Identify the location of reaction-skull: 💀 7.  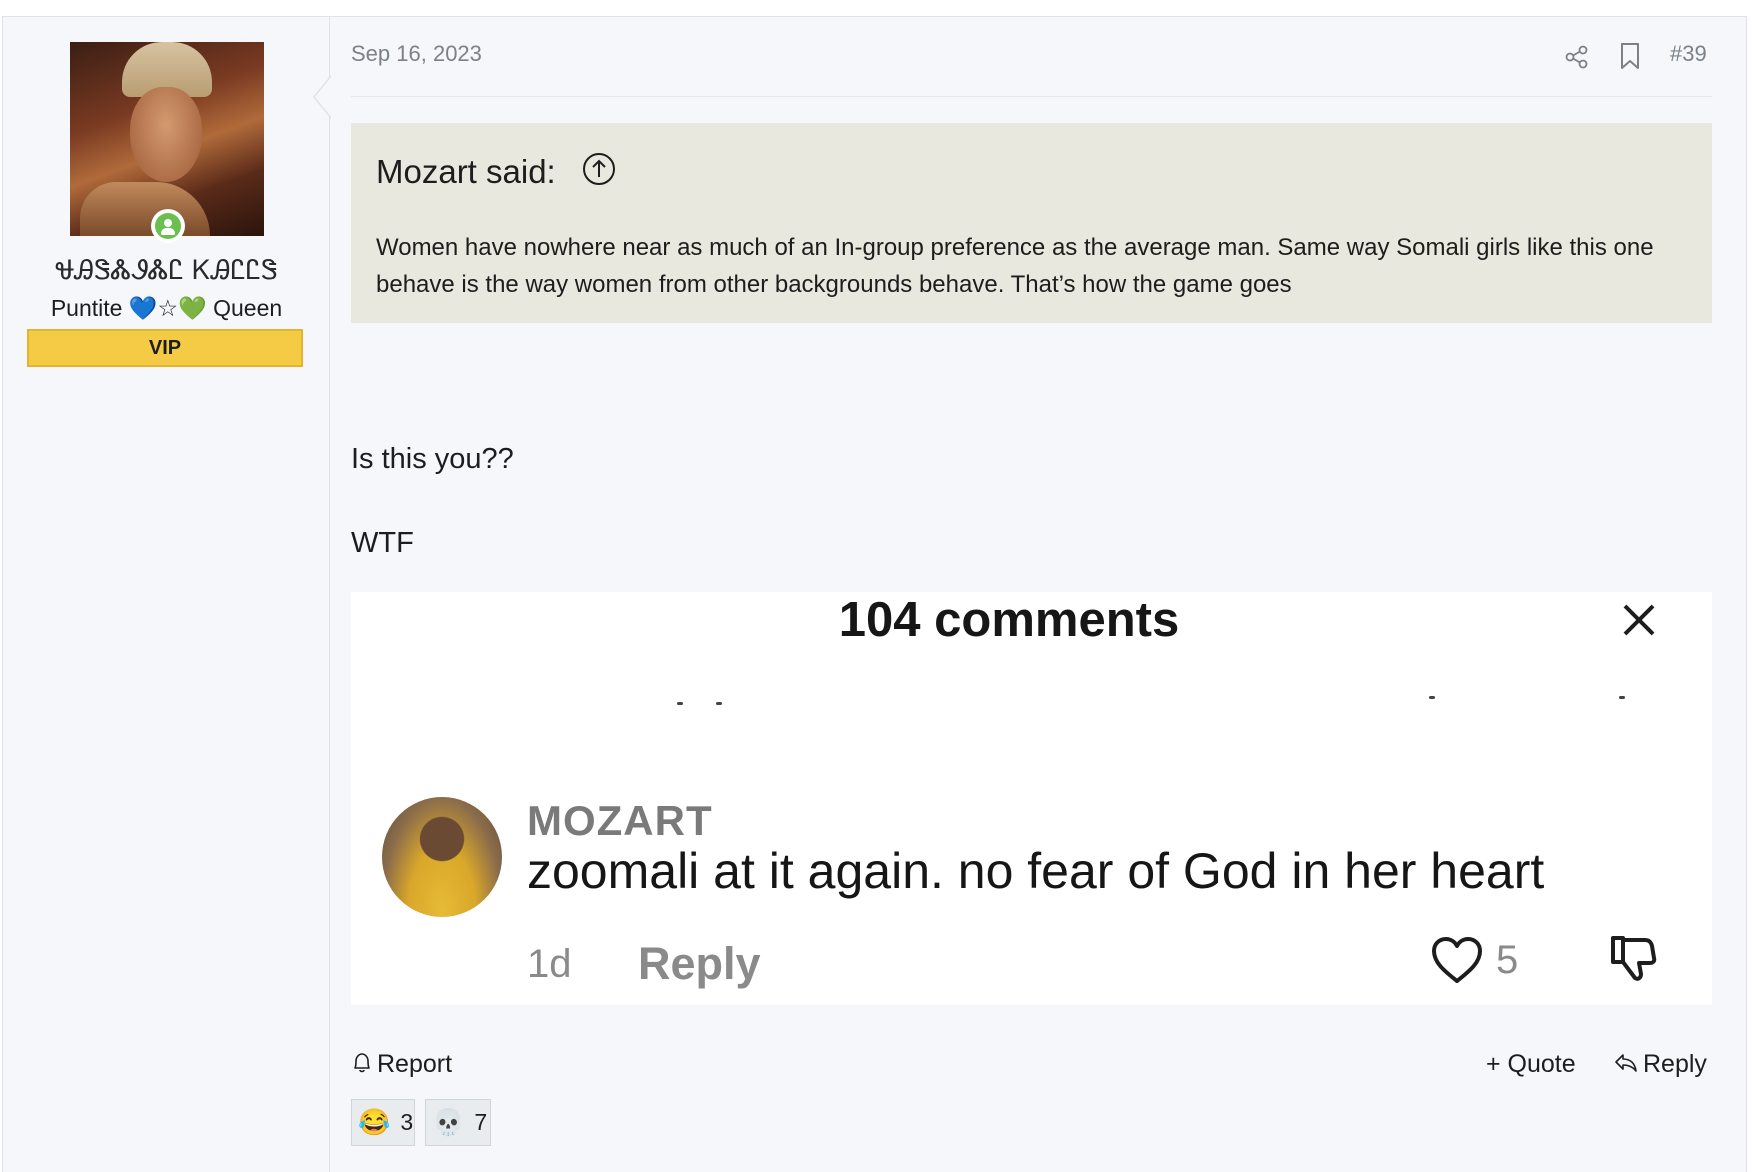
(458, 1122).